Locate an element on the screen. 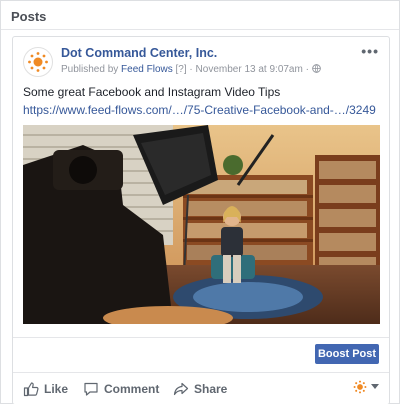 Image resolution: width=400 pixels, height=404 pixels. page-identity-selector is located at coordinates (366, 387).